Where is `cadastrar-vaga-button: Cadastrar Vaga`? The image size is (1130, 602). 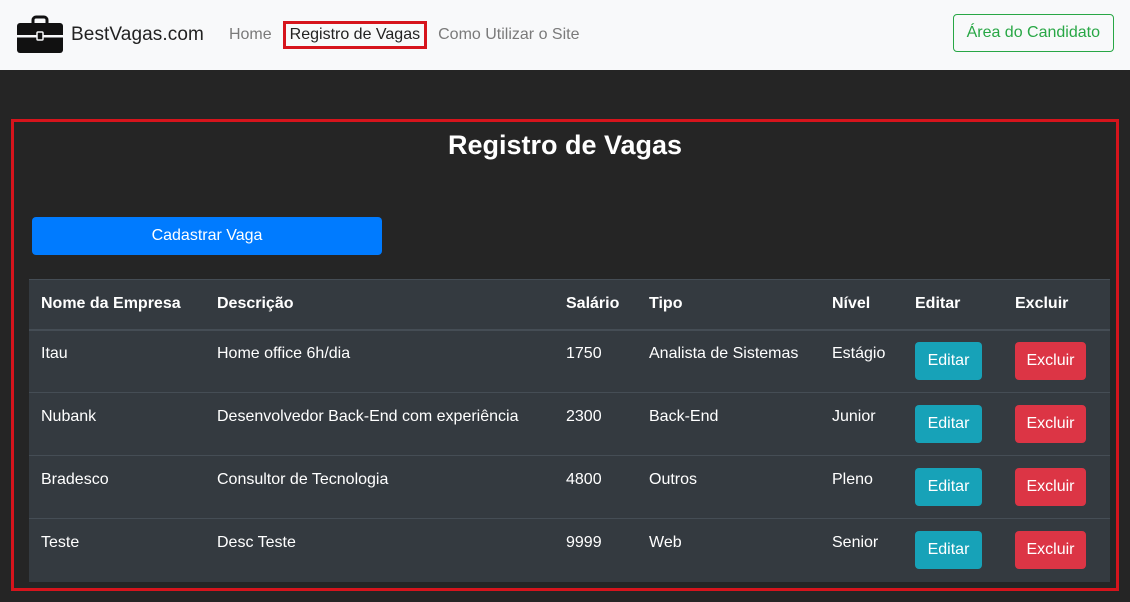
cadastrar-vaga-button: Cadastrar Vaga is located at coordinates (207, 236).